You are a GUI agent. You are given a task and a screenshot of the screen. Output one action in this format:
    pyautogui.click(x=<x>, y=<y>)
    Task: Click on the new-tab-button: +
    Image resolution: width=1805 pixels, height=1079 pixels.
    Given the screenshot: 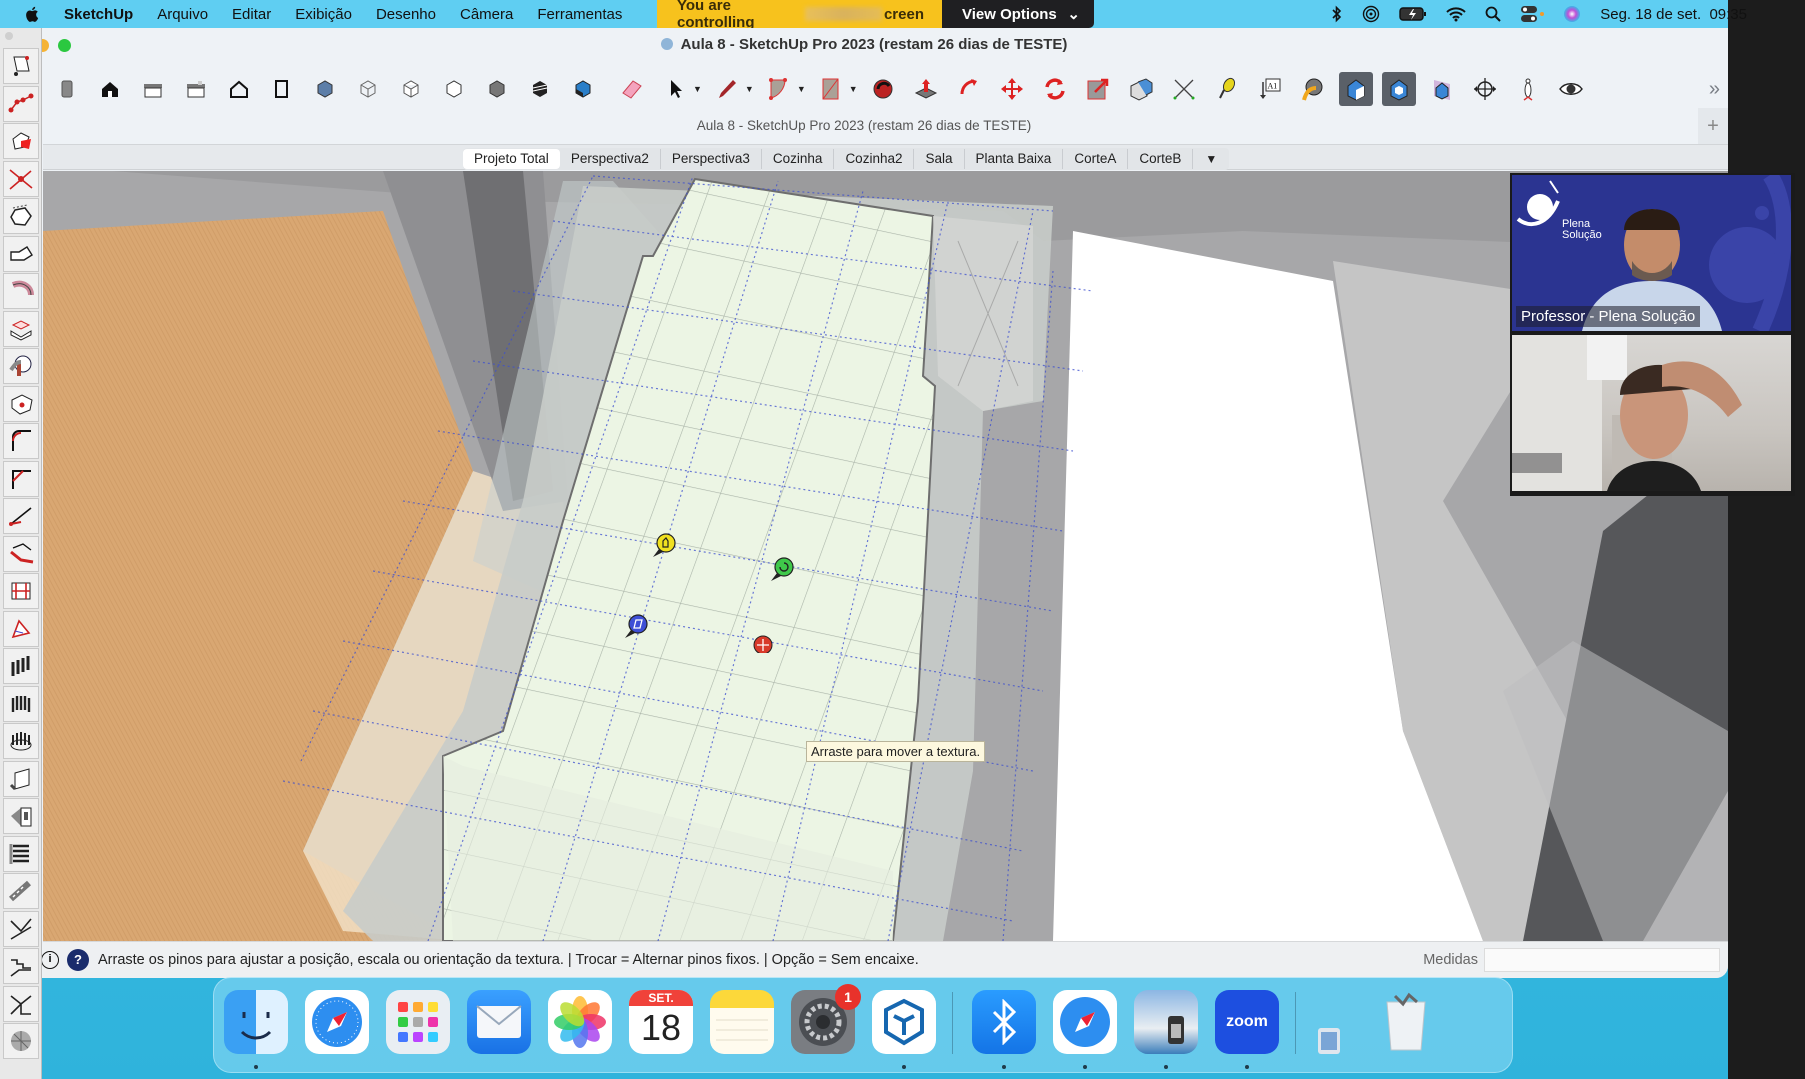 What is the action you would take?
    pyautogui.click(x=1713, y=126)
    